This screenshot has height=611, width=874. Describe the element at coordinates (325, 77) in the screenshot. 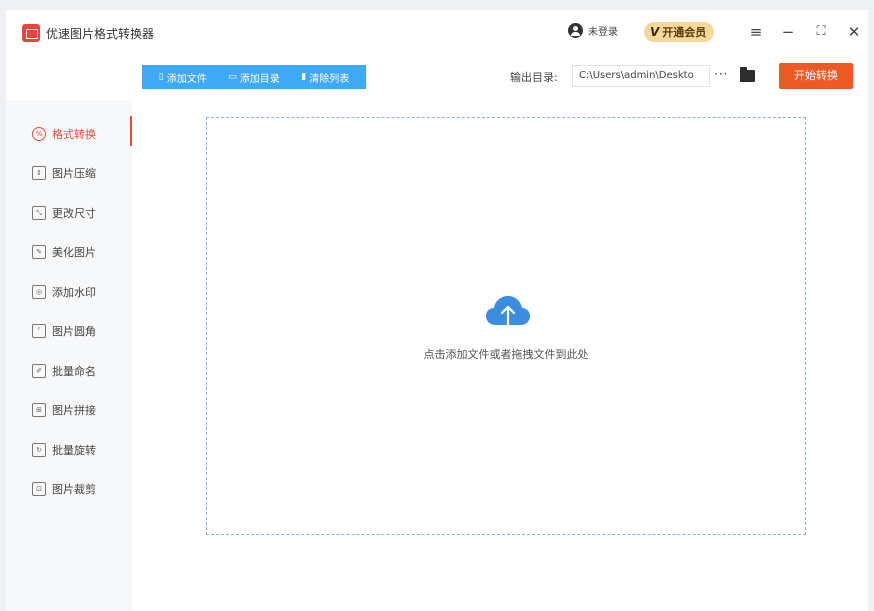

I see `clear-list-button: ▮ 清除列表` at that location.